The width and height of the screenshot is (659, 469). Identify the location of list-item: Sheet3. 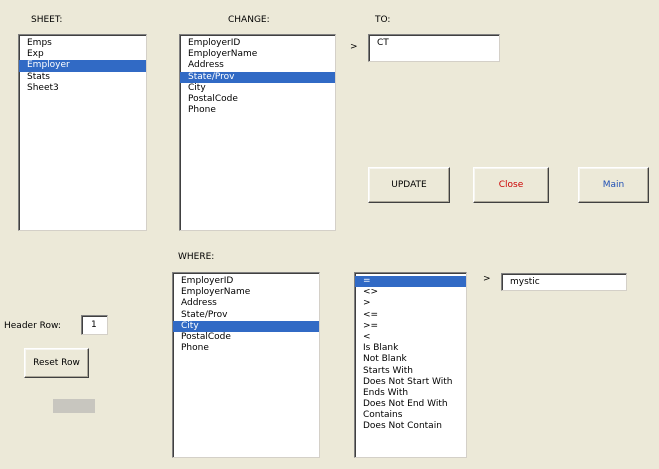
(82, 88).